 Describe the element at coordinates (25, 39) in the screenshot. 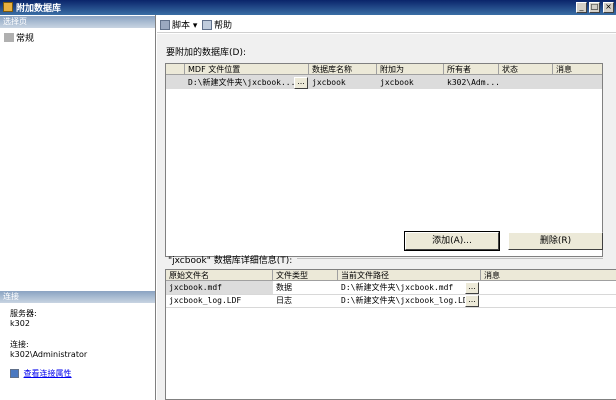

I see `nav-item-label: 常规` at that location.